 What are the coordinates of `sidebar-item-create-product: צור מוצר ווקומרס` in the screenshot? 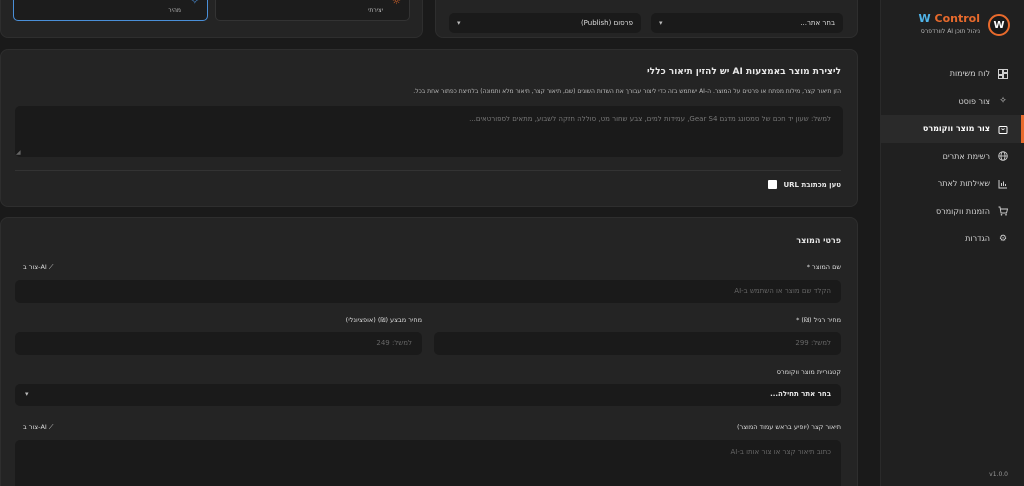 It's located at (952, 129).